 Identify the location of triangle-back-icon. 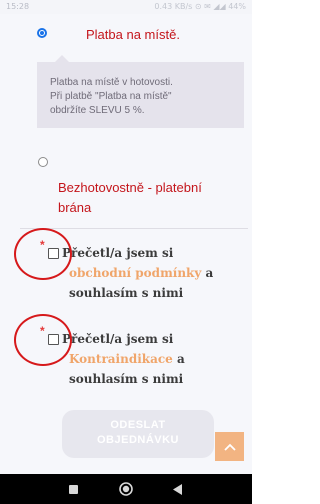
(177, 489).